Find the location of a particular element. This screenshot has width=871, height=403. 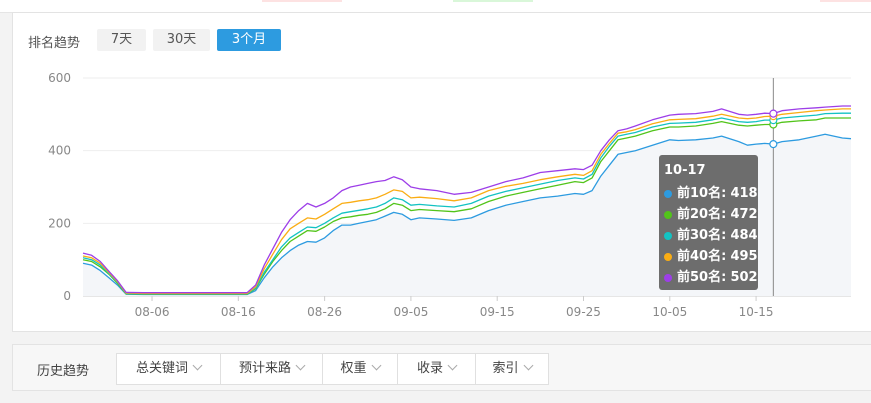

tooltip-row: 前40名: 495 is located at coordinates (711, 256).